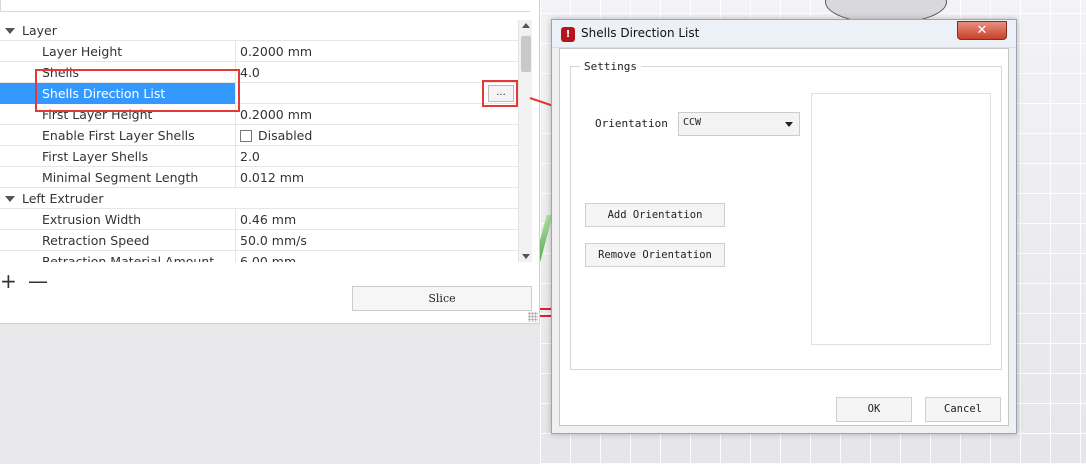 Image resolution: width=1086 pixels, height=464 pixels. I want to click on checkbox, so click(246, 135).